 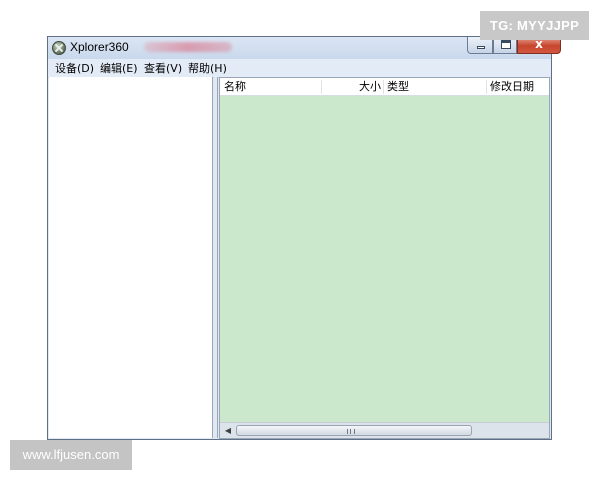 What do you see at coordinates (304, 48) in the screenshot?
I see `title-bar: Xplorer360 x` at bounding box center [304, 48].